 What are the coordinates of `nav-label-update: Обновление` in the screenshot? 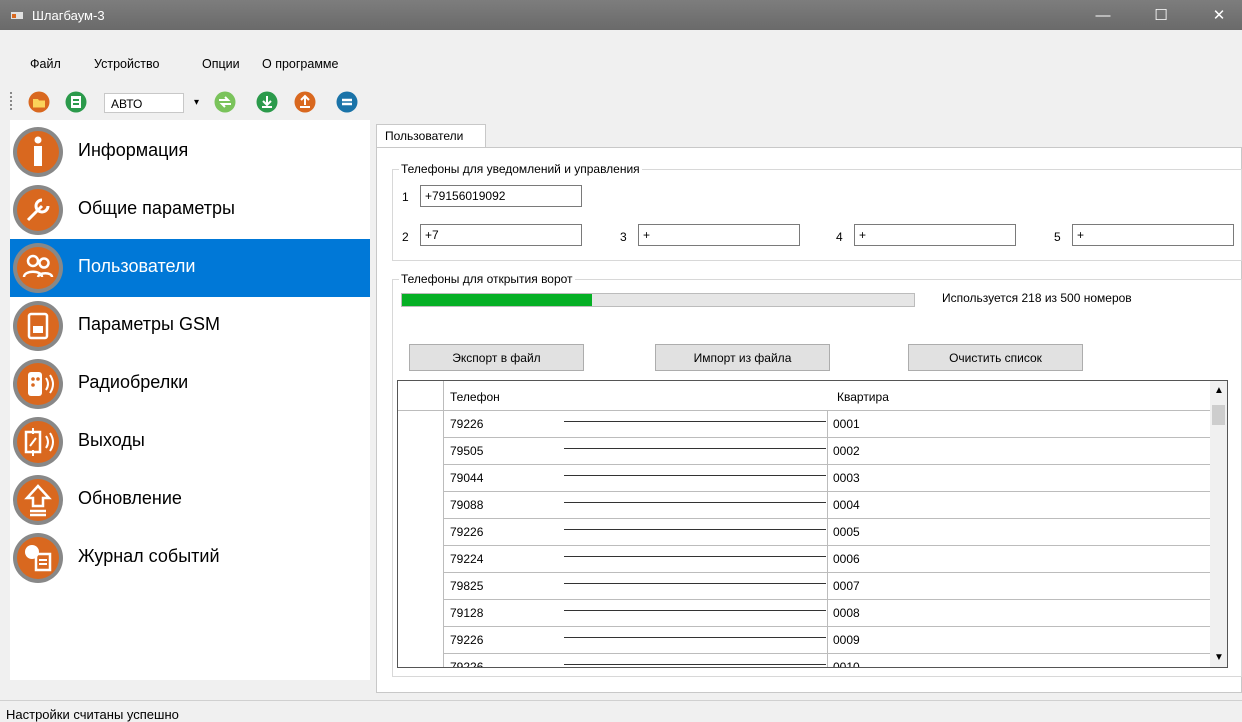 It's located at (130, 498).